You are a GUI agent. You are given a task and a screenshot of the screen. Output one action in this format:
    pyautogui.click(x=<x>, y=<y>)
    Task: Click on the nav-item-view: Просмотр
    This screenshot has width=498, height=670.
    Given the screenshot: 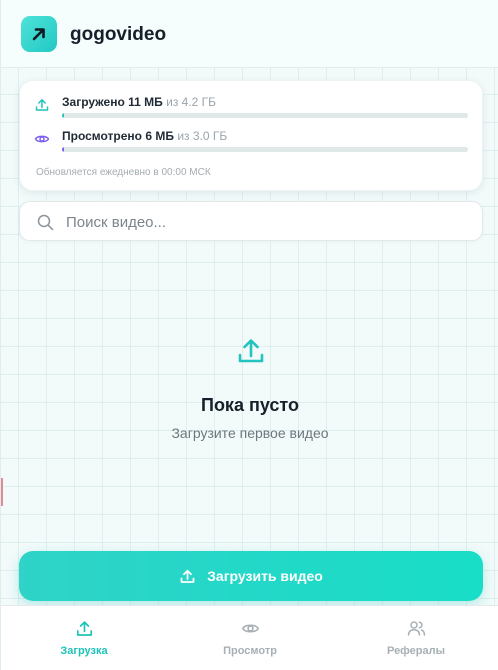 What is the action you would take?
    pyautogui.click(x=250, y=638)
    